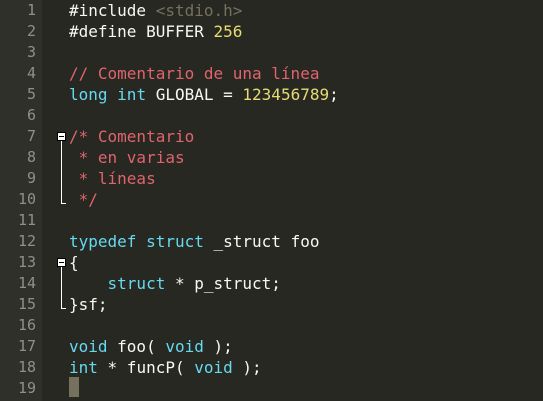  What do you see at coordinates (31, 136) in the screenshot?
I see `line-number: 7` at bounding box center [31, 136].